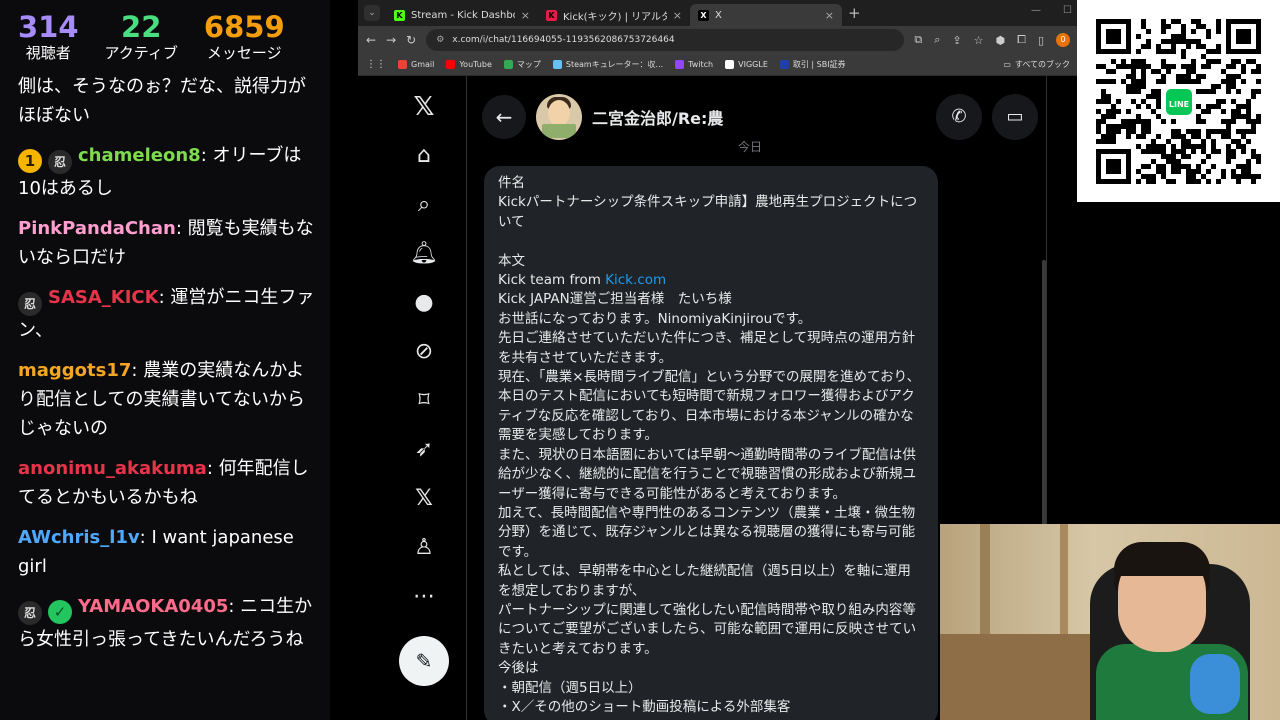 This screenshot has height=720, width=1280. I want to click on video-call-button: ▭, so click(1015, 117).